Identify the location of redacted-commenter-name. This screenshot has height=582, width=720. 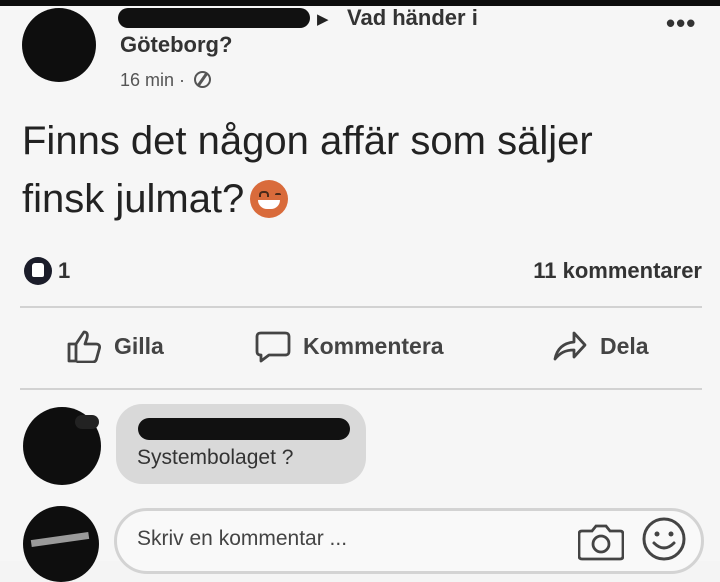
(244, 429).